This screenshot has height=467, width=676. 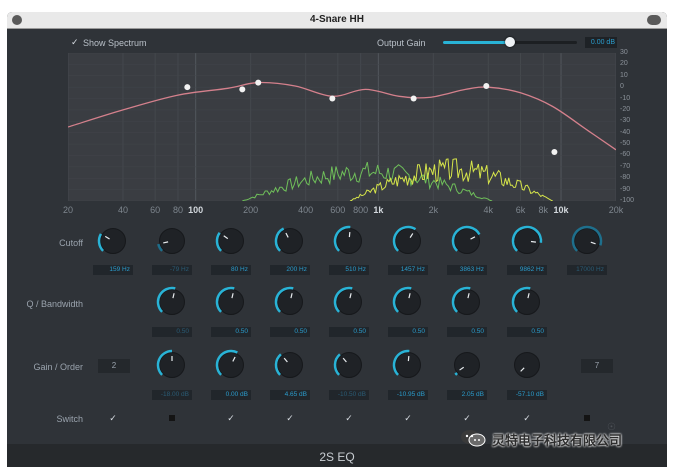 What do you see at coordinates (172, 332) in the screenshot?
I see `q-value-2: 0.50` at bounding box center [172, 332].